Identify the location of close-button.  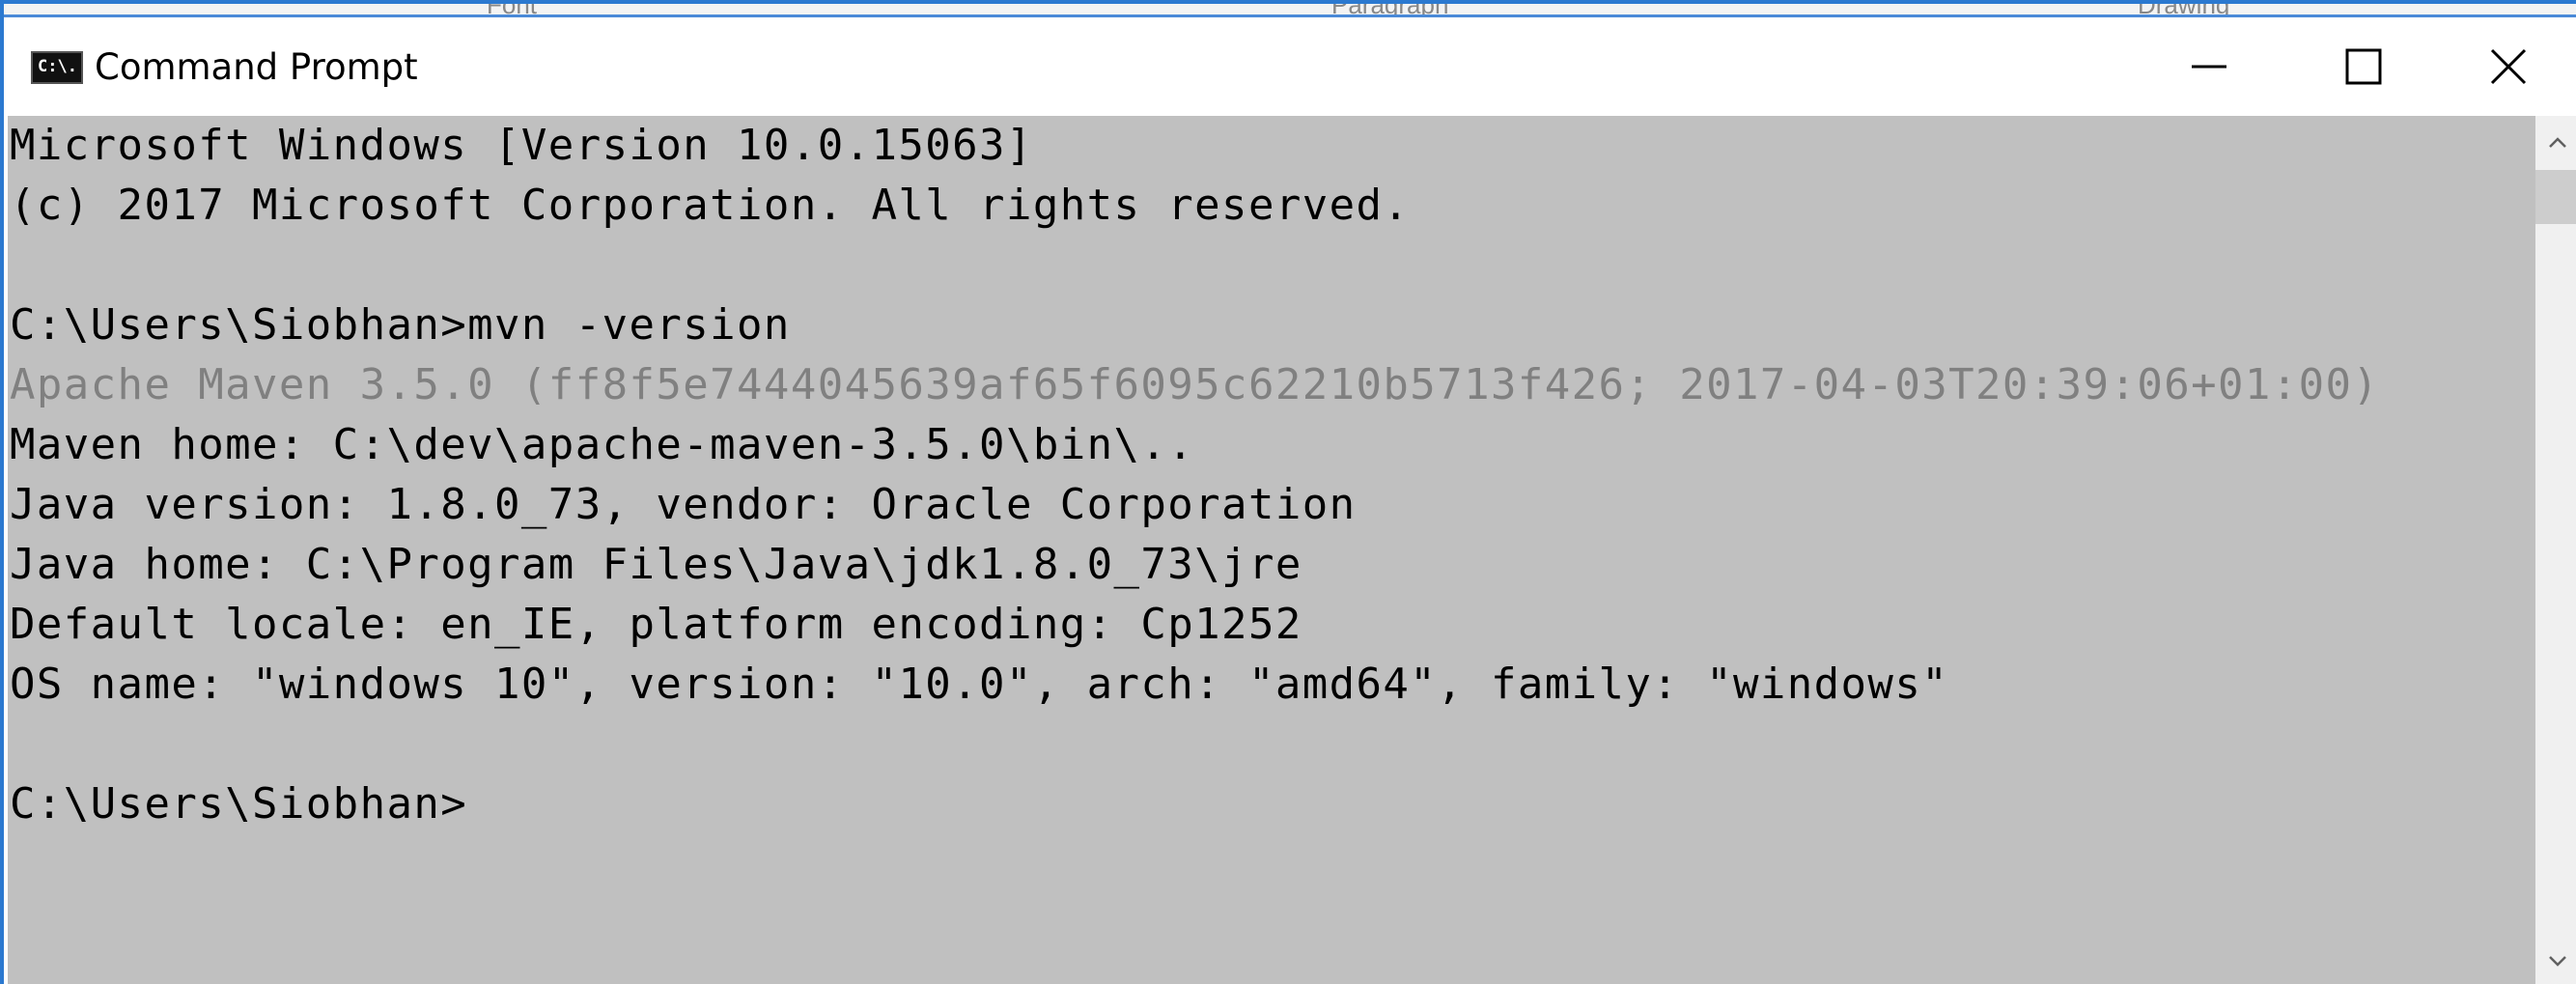
(2507, 66).